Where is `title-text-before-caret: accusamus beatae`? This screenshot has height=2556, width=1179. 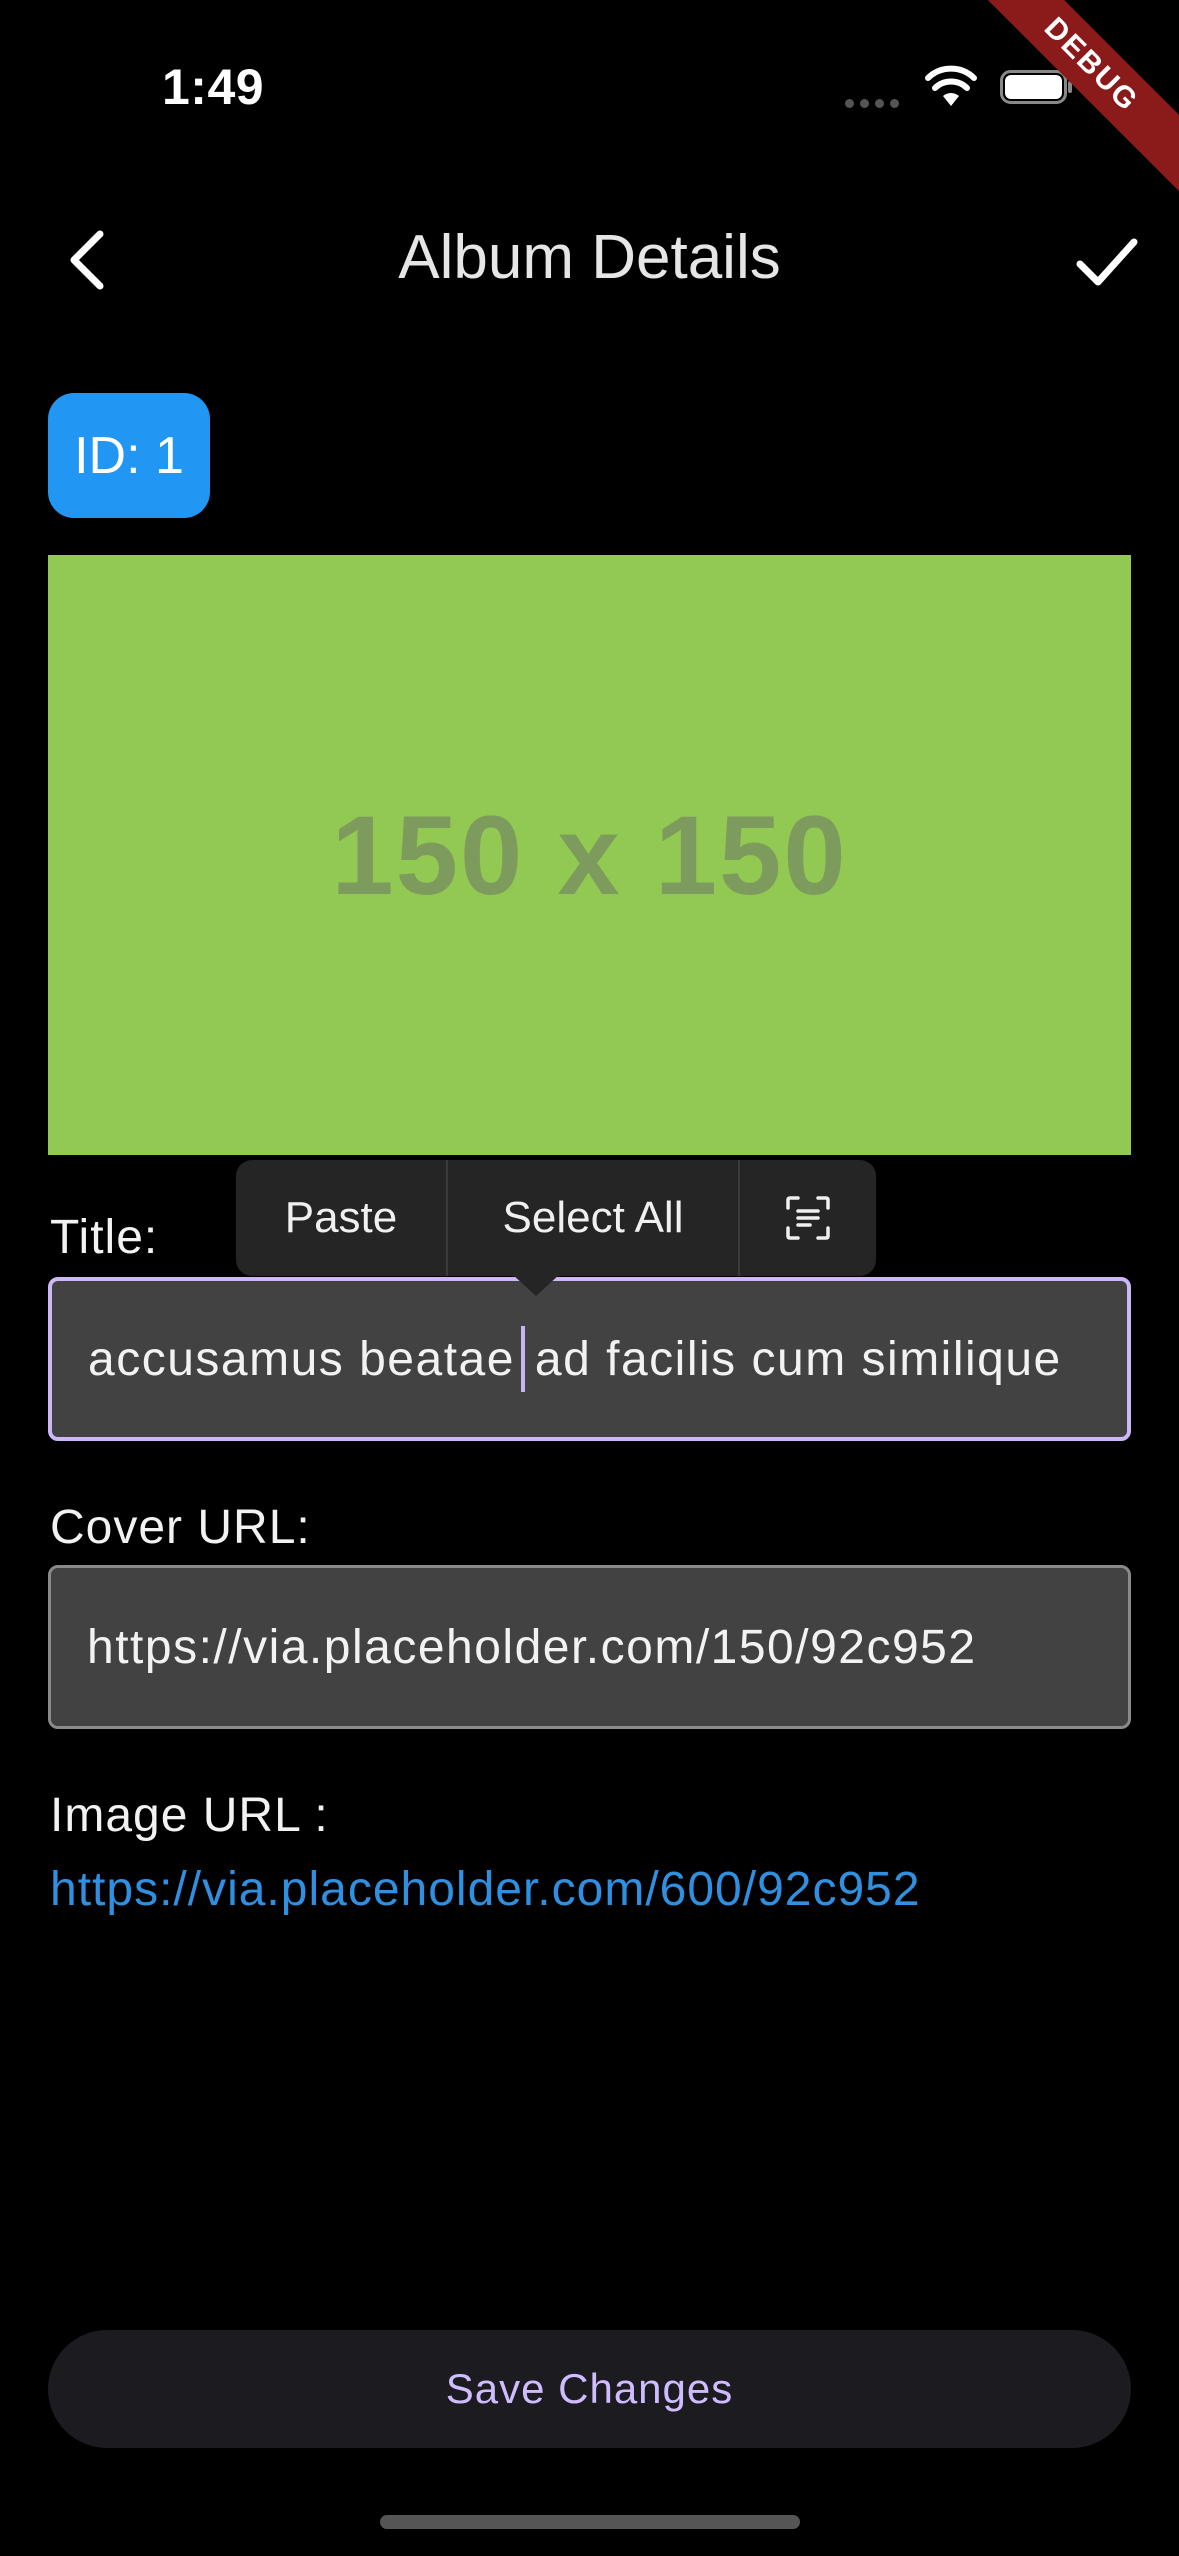 title-text-before-caret: accusamus beatae is located at coordinates (301, 1359).